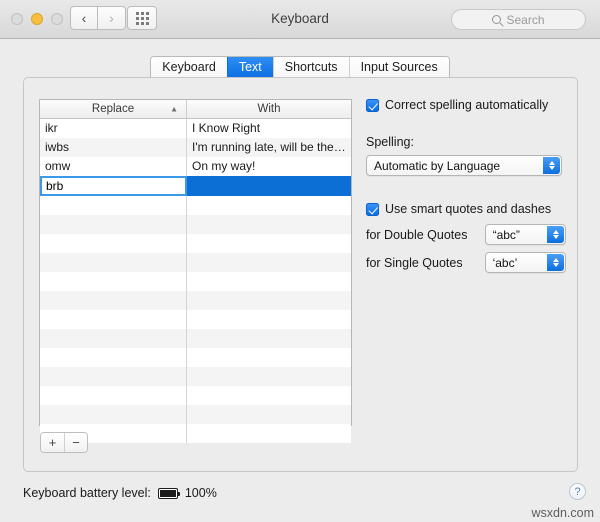  I want to click on double-quotes-popup-button: “abc”, so click(525, 234).